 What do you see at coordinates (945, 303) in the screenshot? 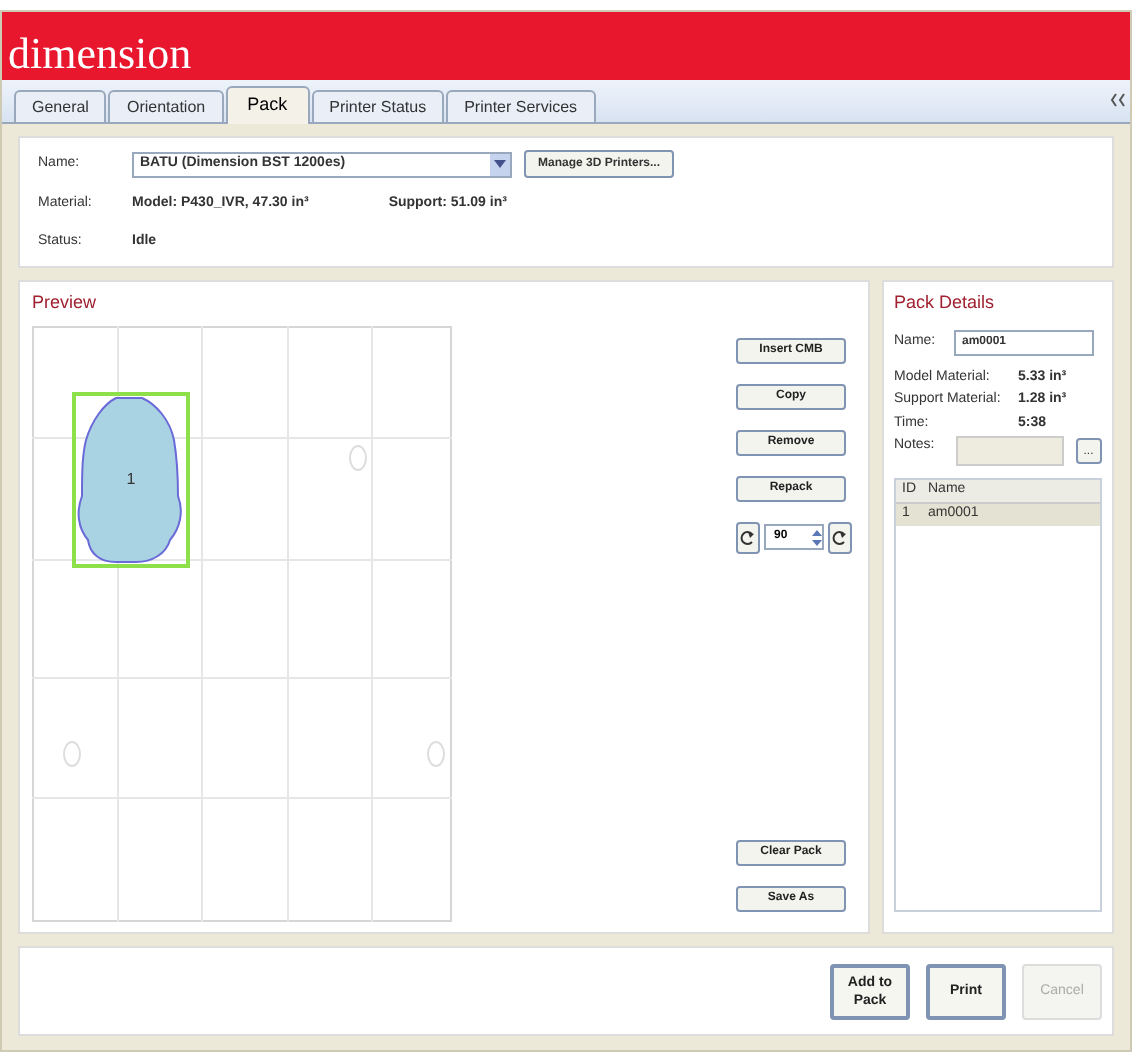
I see `panel-title: Pack Details` at bounding box center [945, 303].